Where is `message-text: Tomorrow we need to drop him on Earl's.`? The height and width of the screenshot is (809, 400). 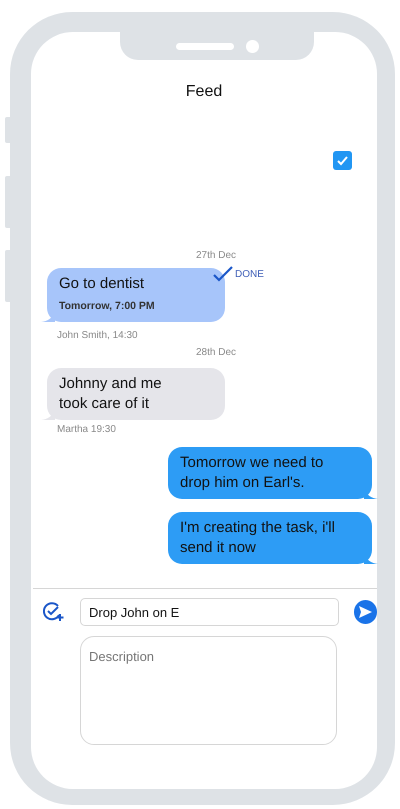 message-text: Tomorrow we need to drop him on Earl's. is located at coordinates (252, 472).